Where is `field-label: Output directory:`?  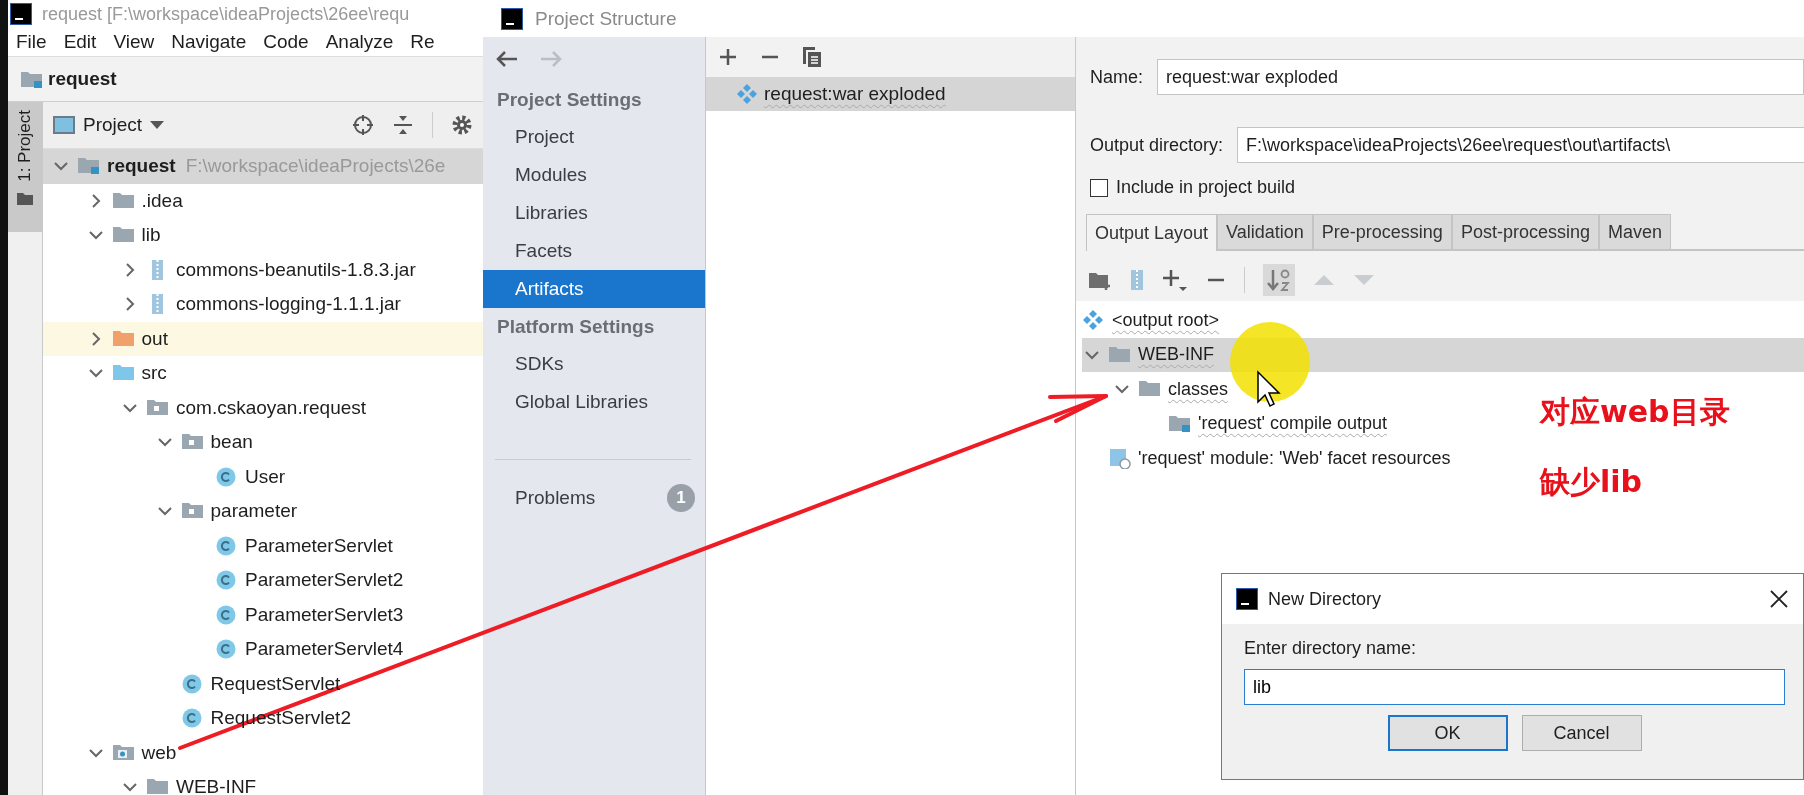
field-label: Output directory: is located at coordinates (1157, 145).